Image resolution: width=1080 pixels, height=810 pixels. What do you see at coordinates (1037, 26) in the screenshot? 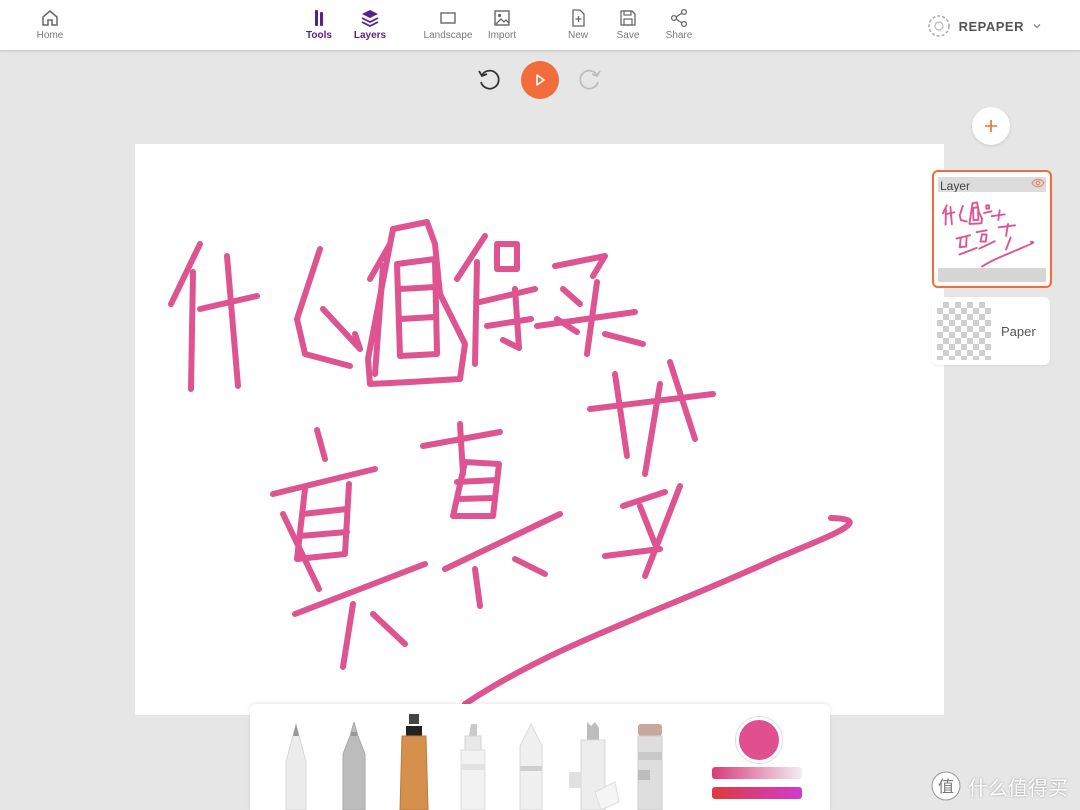
I see `chevron-down-icon` at bounding box center [1037, 26].